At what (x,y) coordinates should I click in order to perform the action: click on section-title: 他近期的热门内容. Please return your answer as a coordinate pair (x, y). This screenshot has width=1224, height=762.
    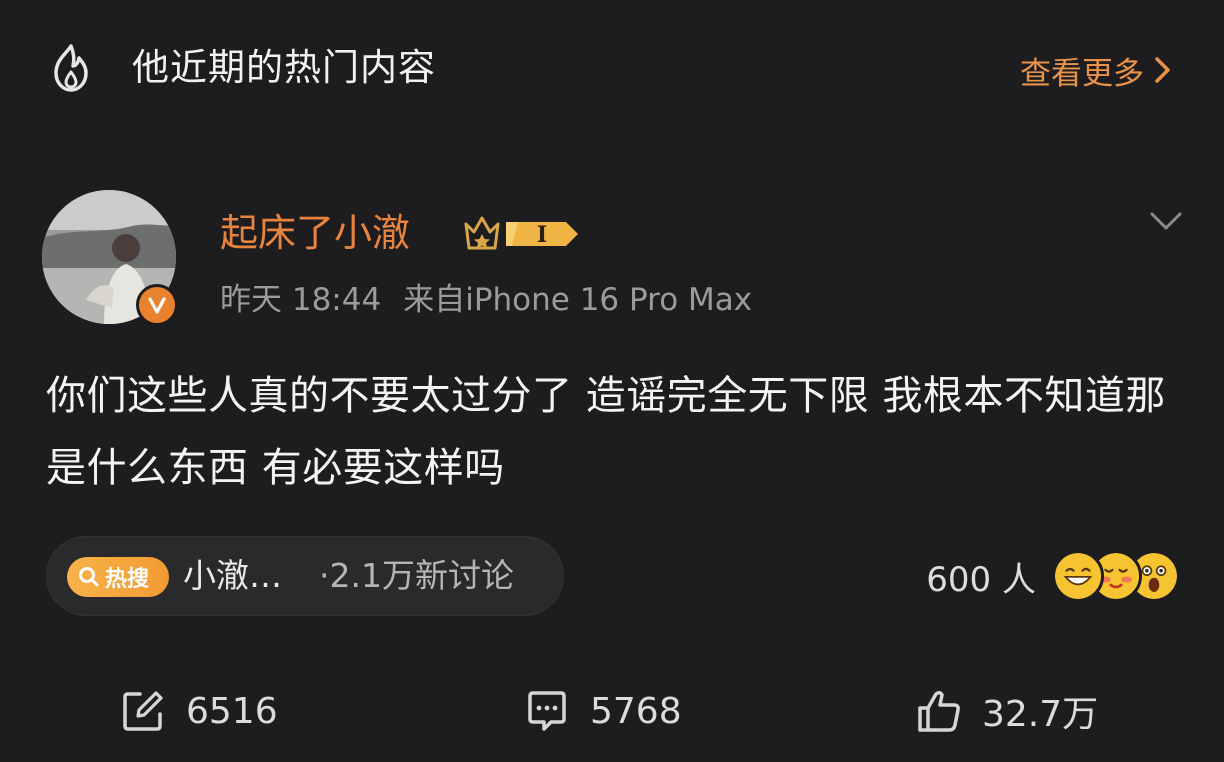
    Looking at the image, I should click on (284, 67).